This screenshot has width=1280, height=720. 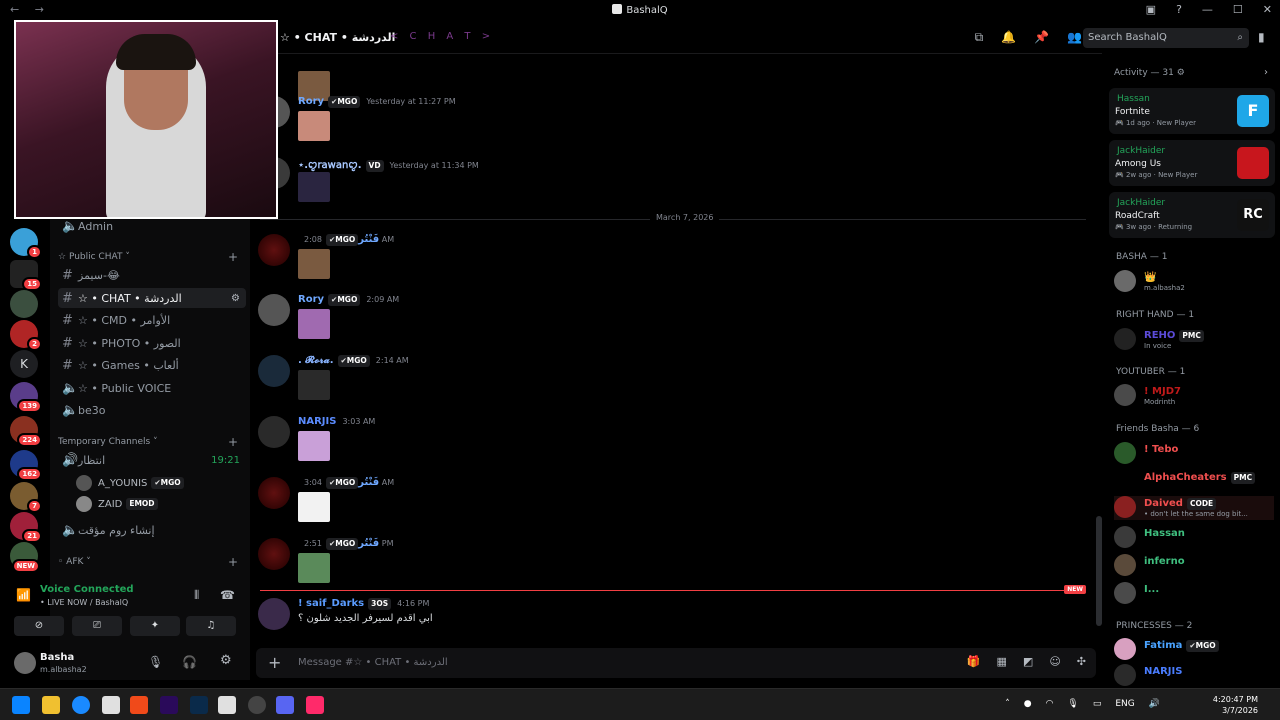 What do you see at coordinates (346, 483) in the screenshot?
I see `message-author: فَنْتُرMGO3:04 AM` at bounding box center [346, 483].